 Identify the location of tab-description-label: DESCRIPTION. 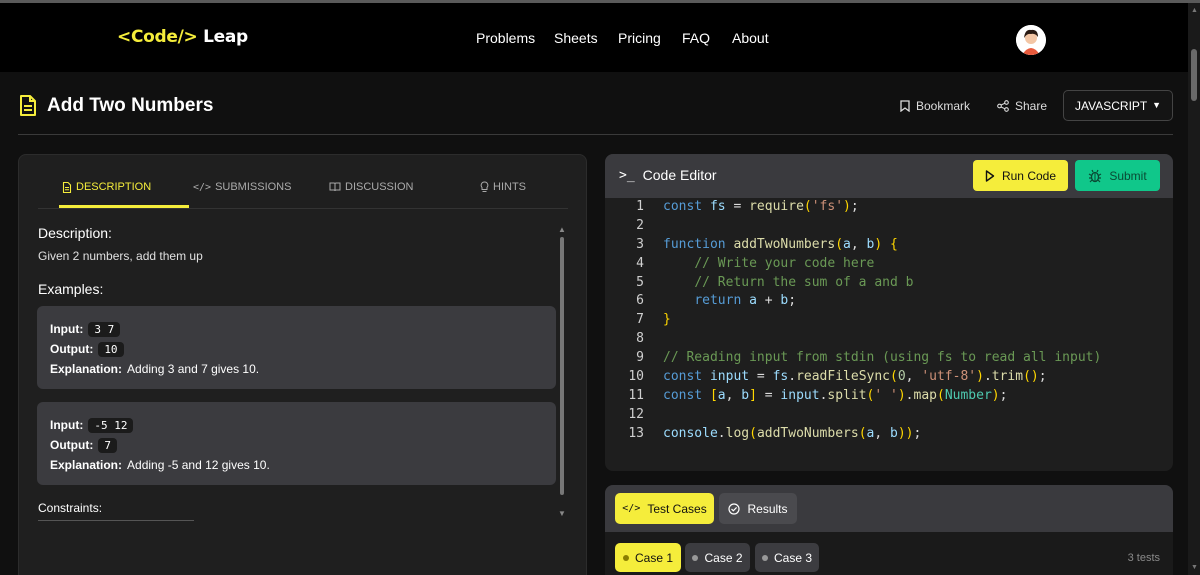
(114, 187).